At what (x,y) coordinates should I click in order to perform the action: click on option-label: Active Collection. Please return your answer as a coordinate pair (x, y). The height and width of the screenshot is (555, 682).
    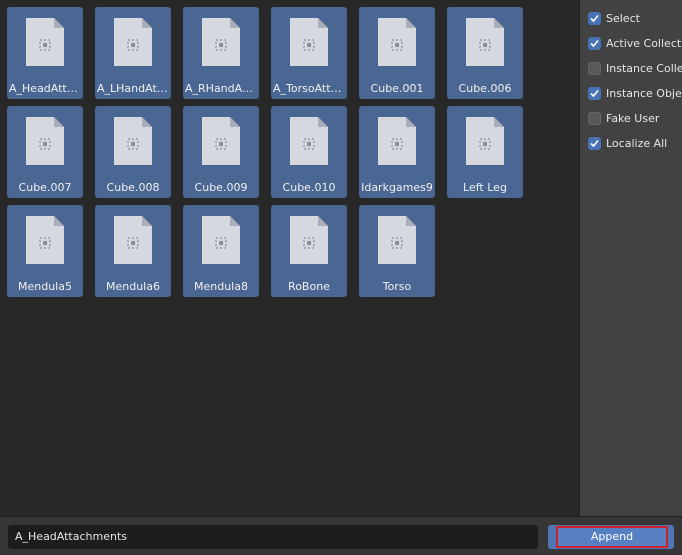
    Looking at the image, I should click on (644, 43).